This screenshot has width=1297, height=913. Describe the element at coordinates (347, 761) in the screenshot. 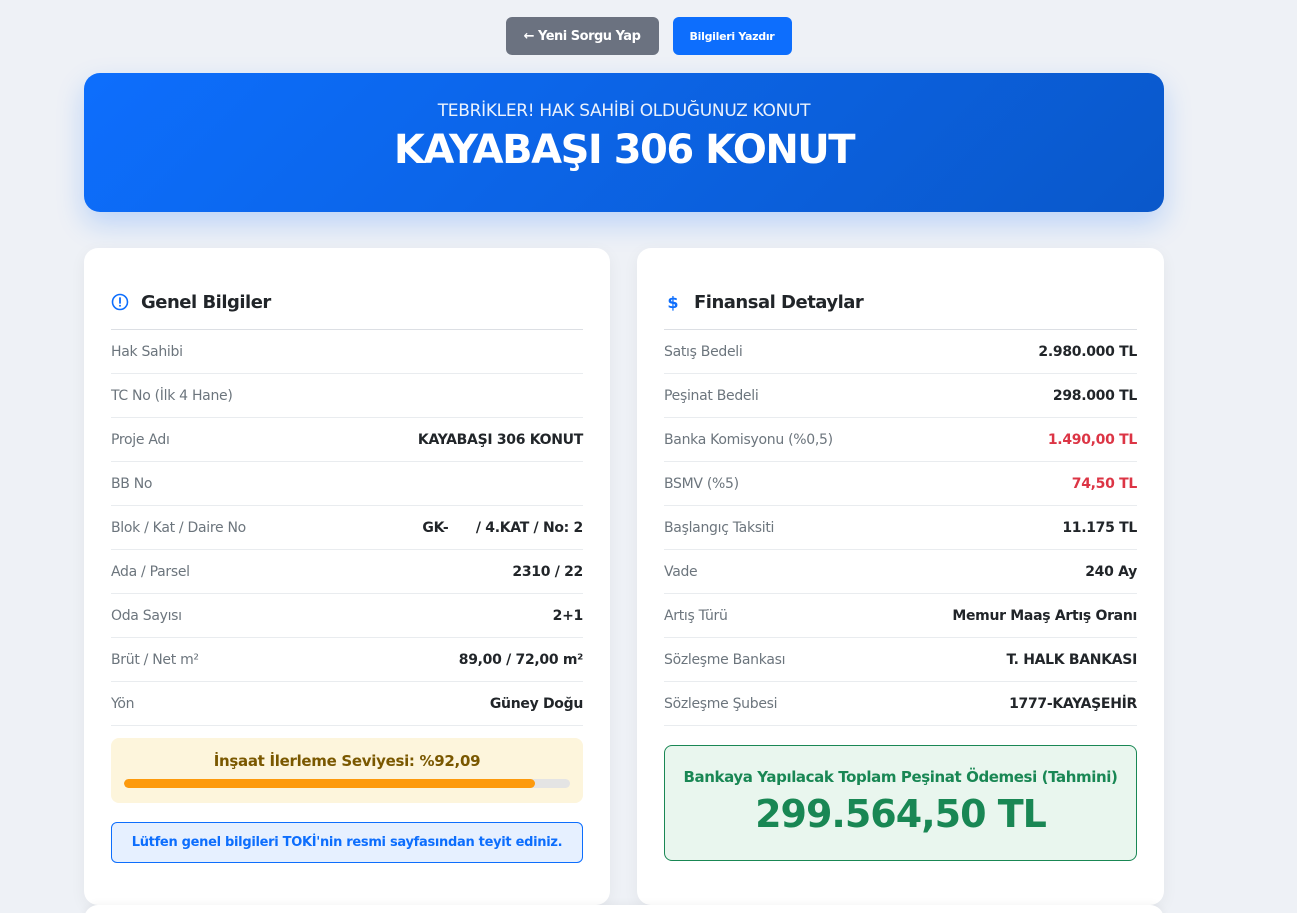

I see `progress-label: İnşaat İlerleme Seviyesi: %92,09` at that location.